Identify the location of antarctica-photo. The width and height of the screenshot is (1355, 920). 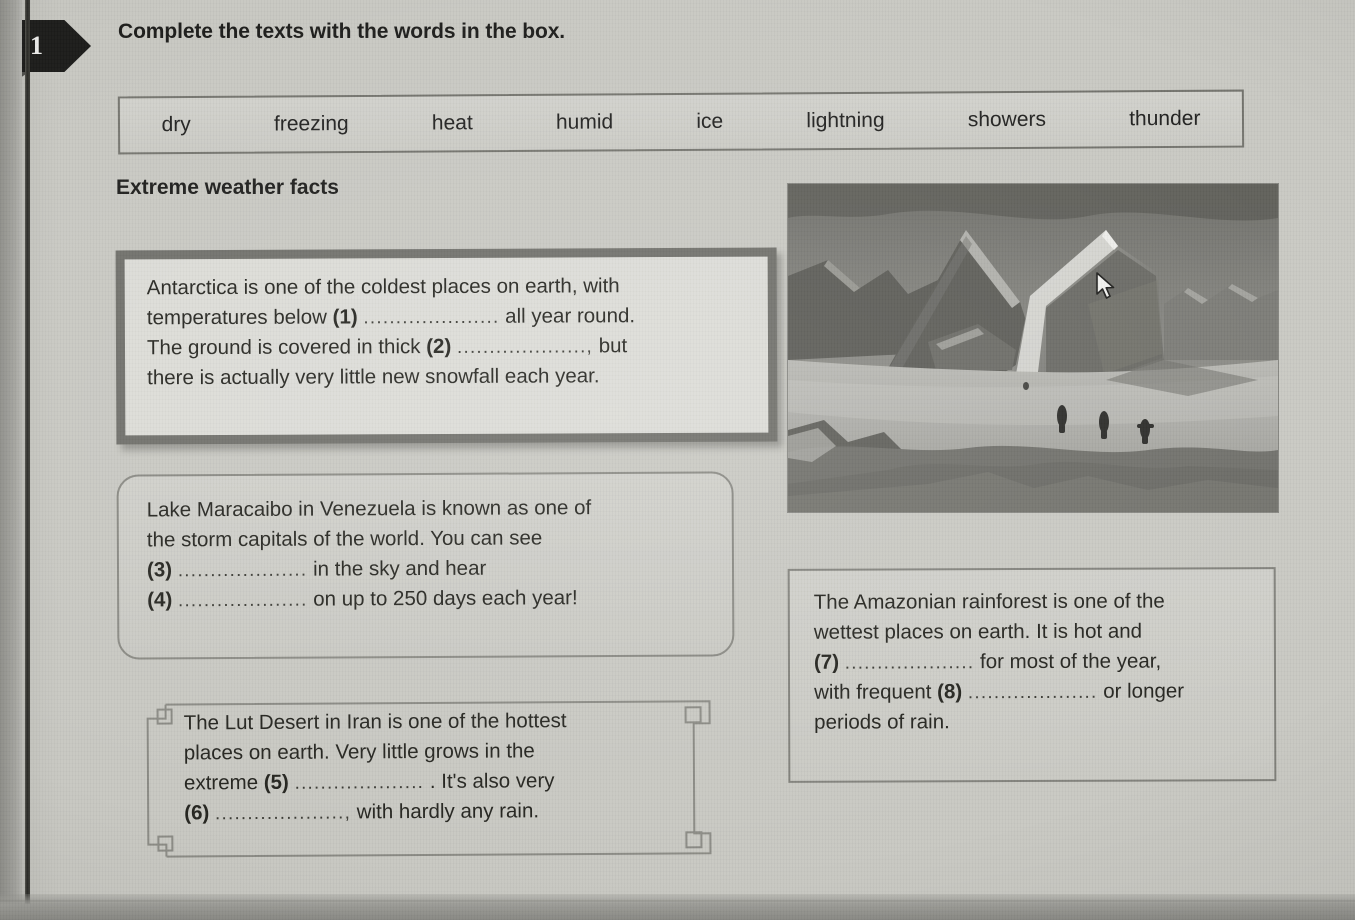
(1033, 348).